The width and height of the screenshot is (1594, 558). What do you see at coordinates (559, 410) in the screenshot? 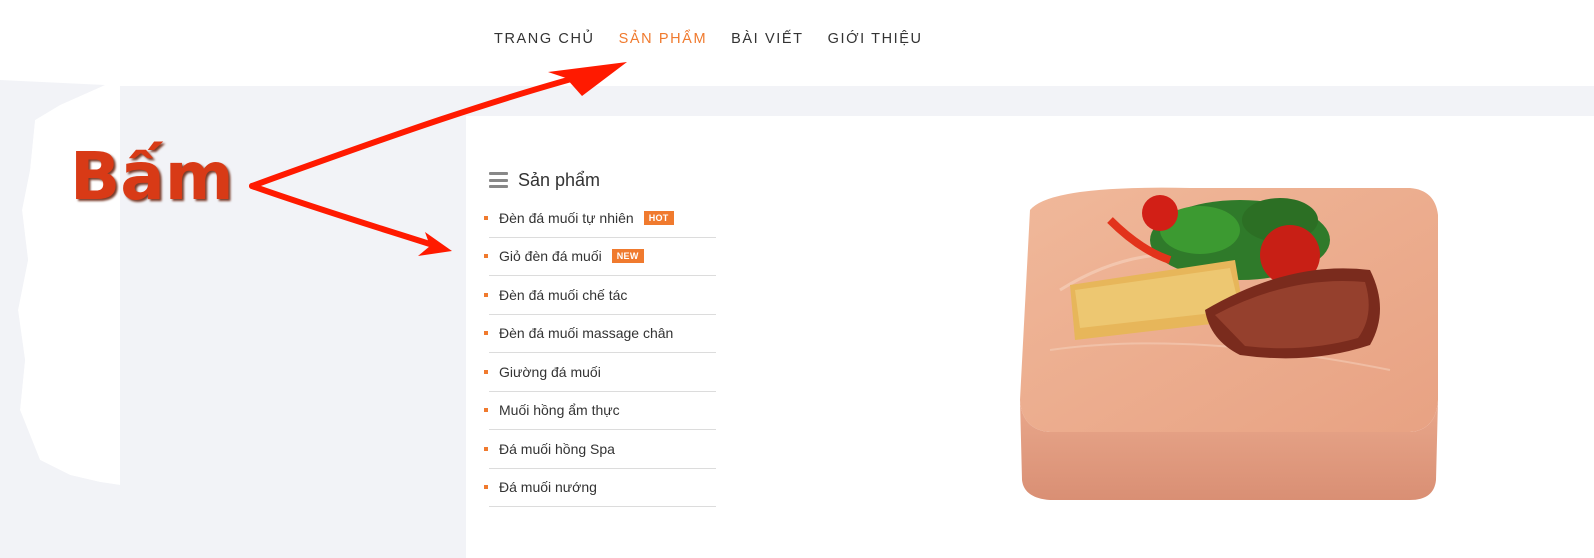
I see `category-label: Muối hồng ẩm thực` at bounding box center [559, 410].